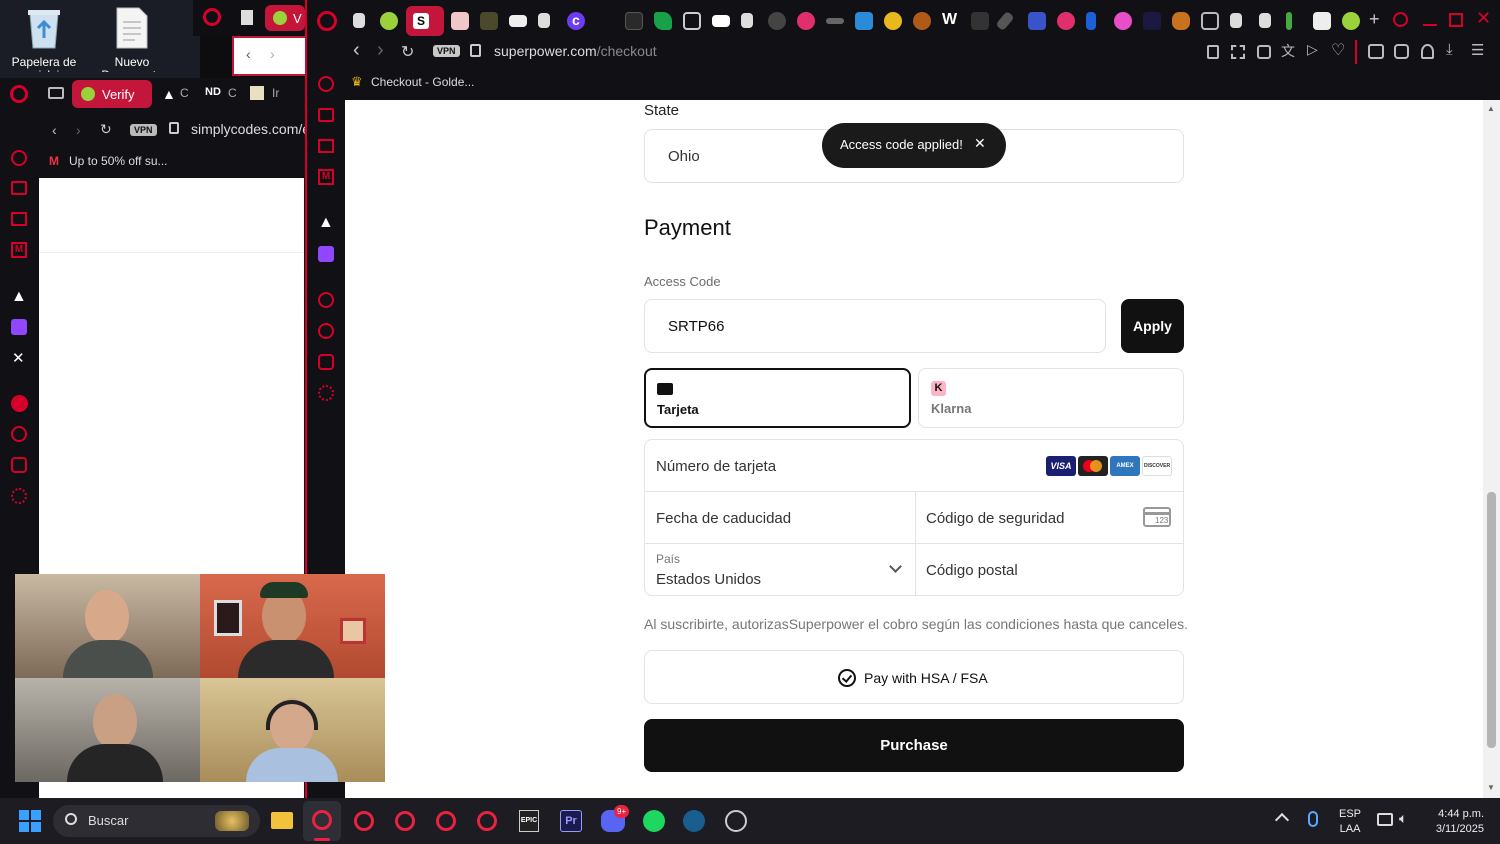 The image size is (1500, 844). What do you see at coordinates (285, 18) in the screenshot?
I see `back-tab-active: V` at bounding box center [285, 18].